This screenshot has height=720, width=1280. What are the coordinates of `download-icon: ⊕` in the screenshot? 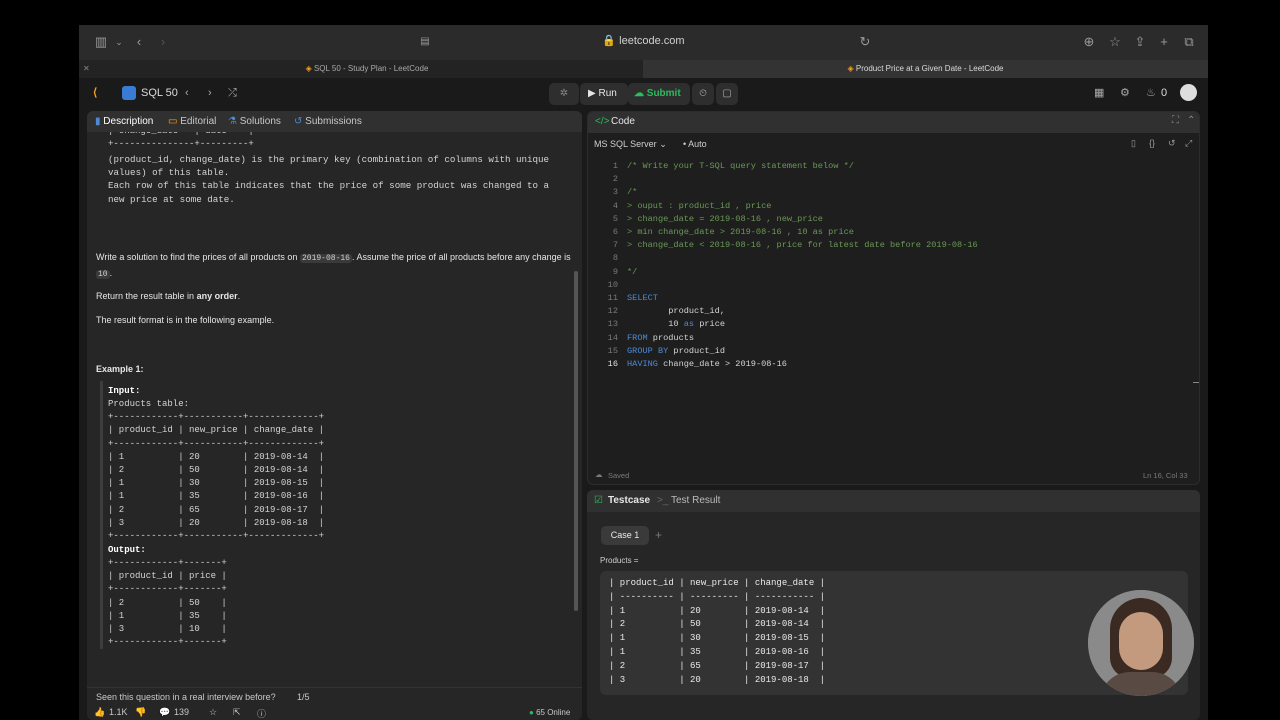 It's located at (1089, 42).